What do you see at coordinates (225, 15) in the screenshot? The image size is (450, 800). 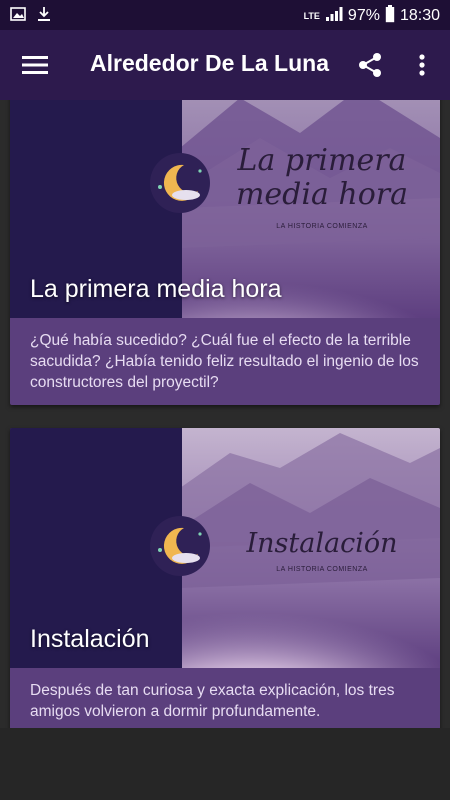 I see `status-bar: LTE 97% 18:30` at bounding box center [225, 15].